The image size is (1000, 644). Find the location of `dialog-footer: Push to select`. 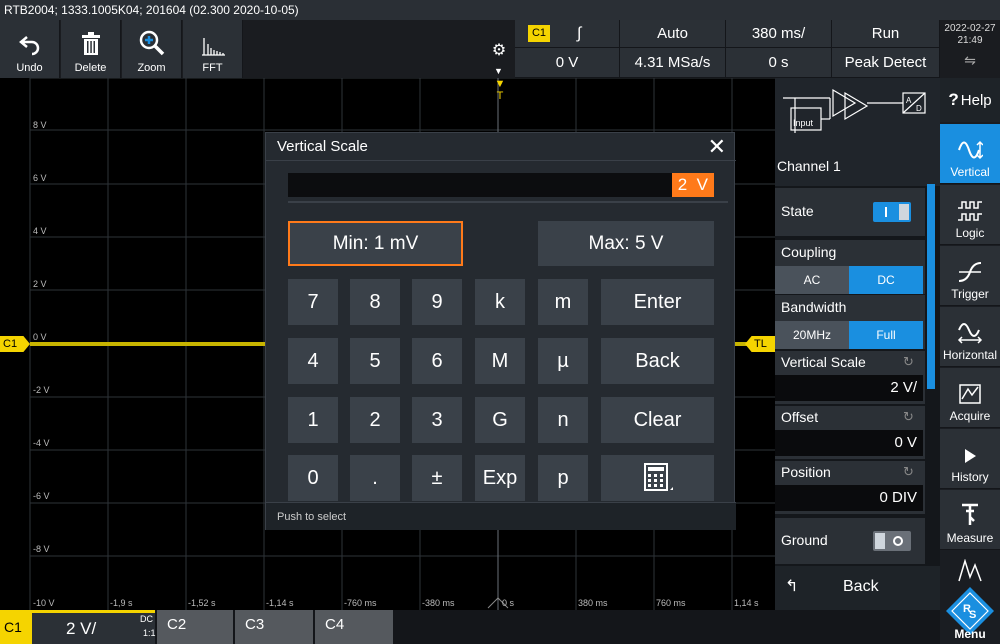

dialog-footer: Push to select is located at coordinates (501, 516).